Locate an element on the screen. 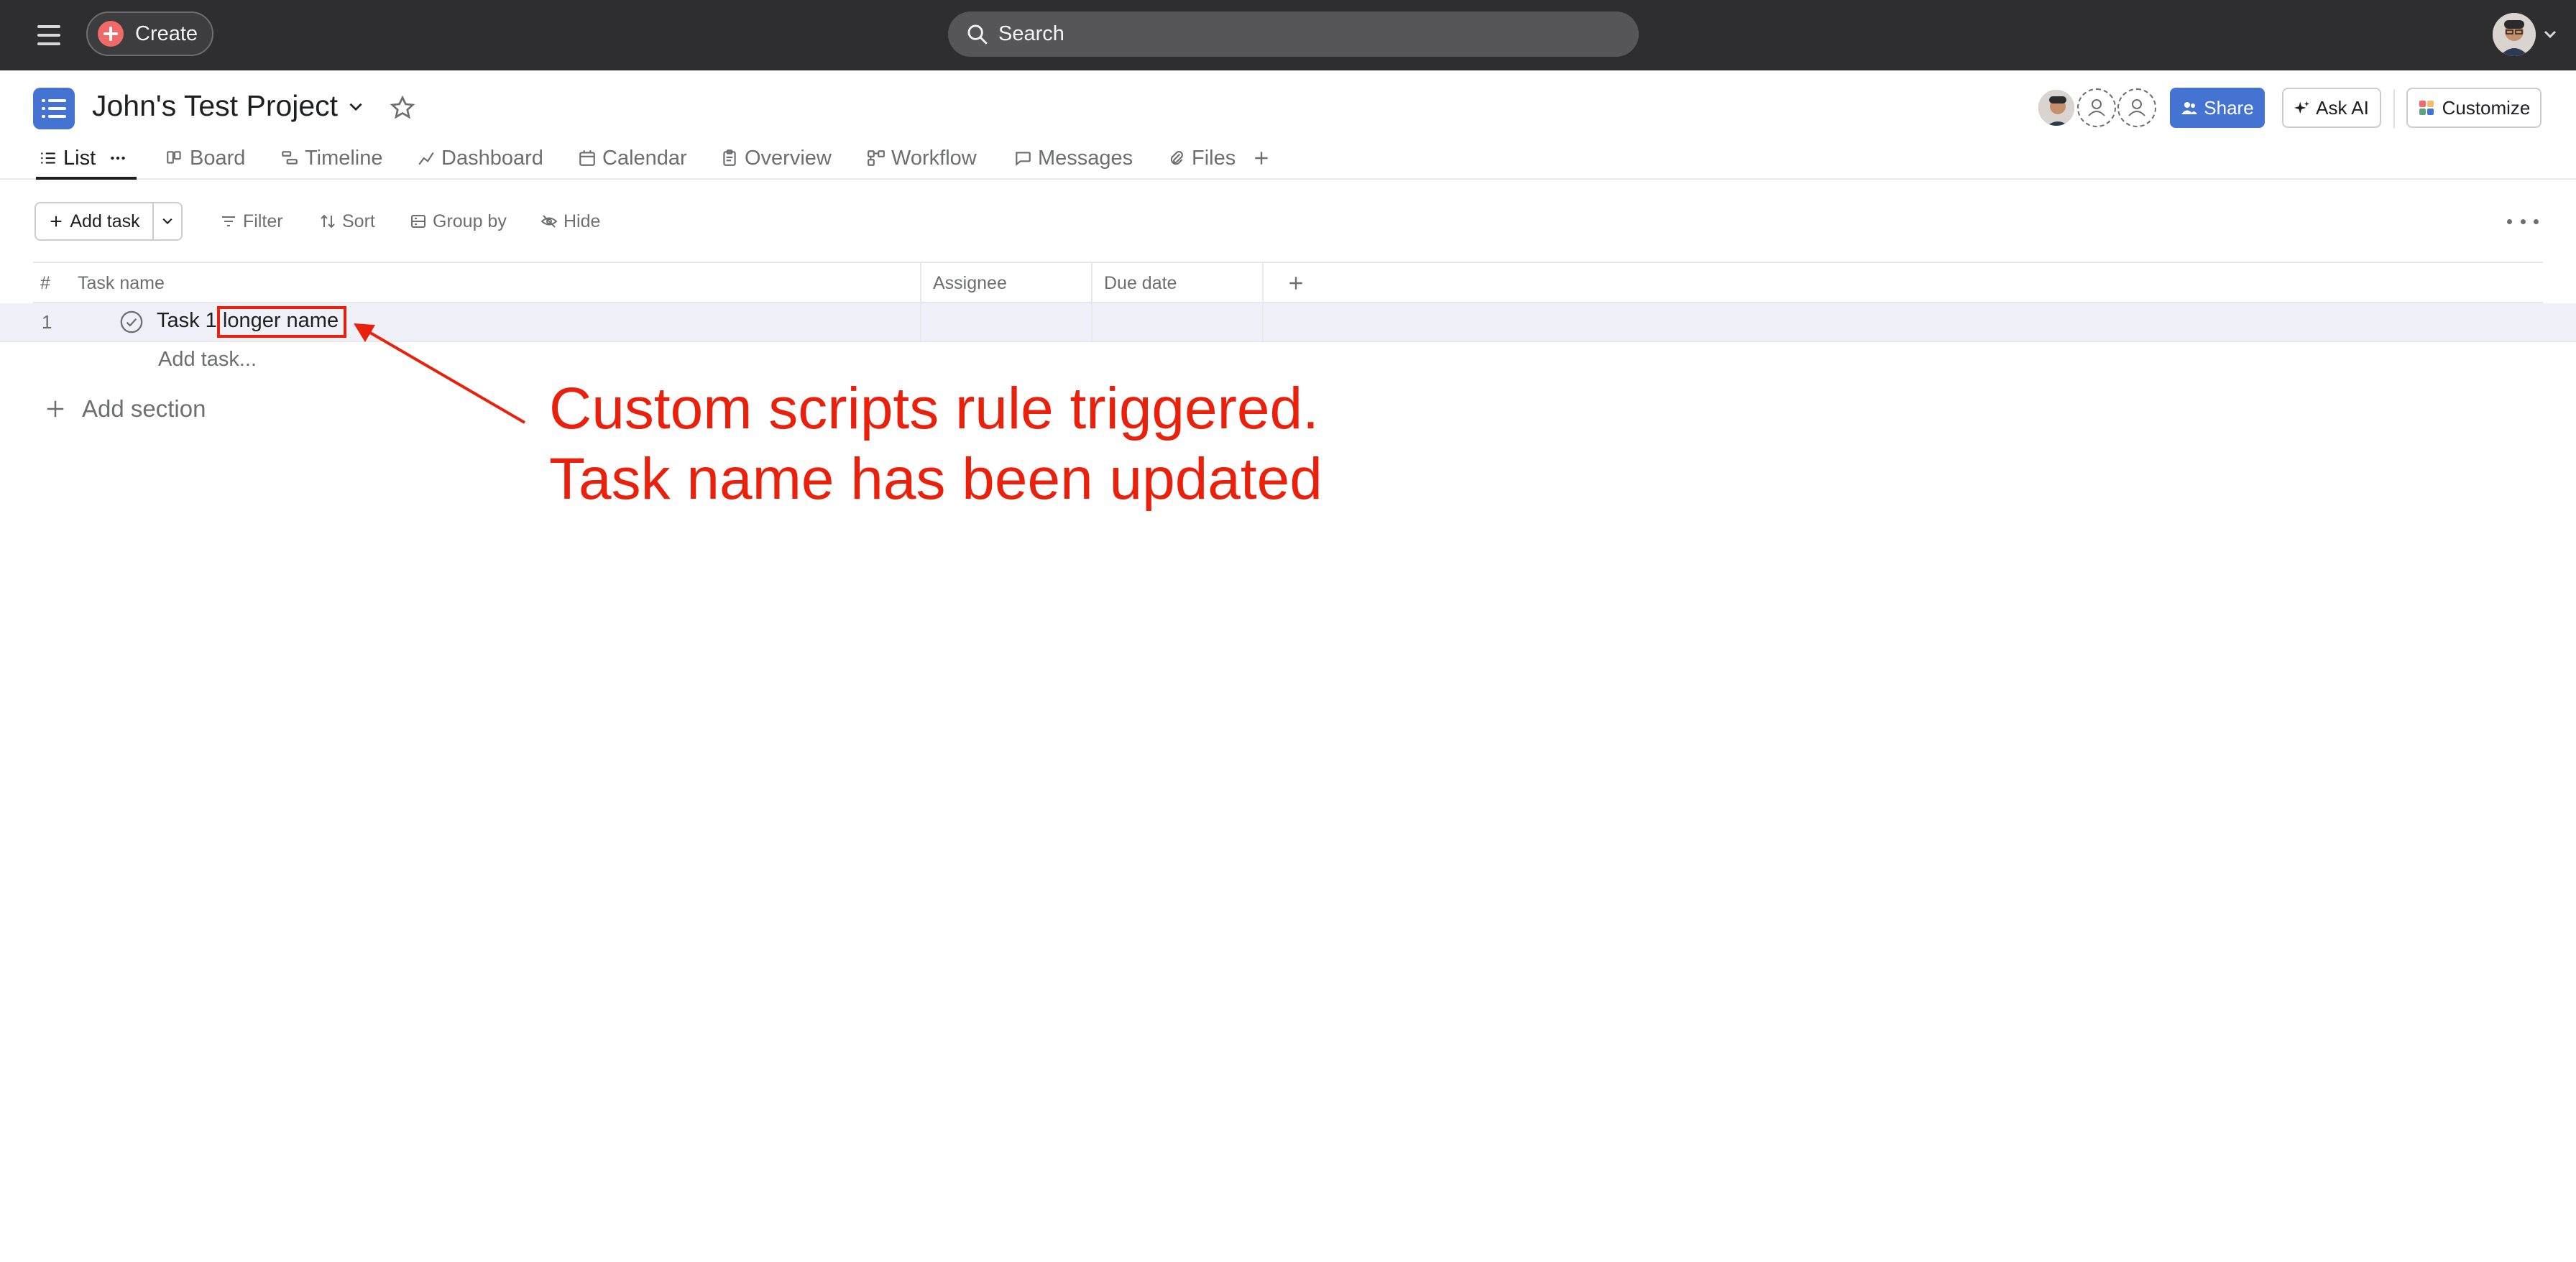 Image resolution: width=2576 pixels, height=1262 pixels. share-label: Share is located at coordinates (2229, 107).